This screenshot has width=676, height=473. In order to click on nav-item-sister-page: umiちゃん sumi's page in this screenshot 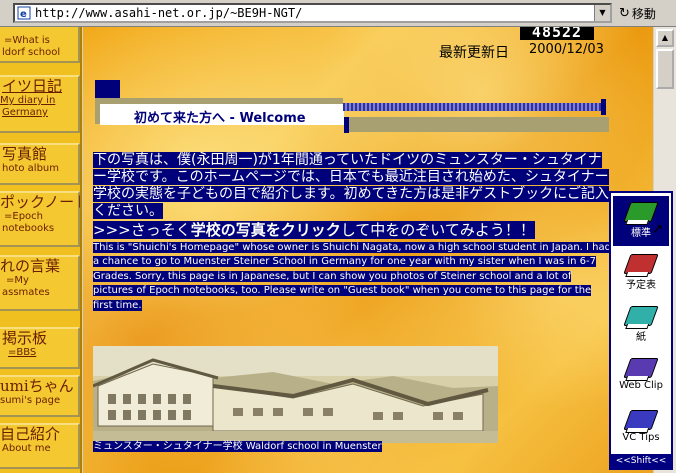, I will do `click(40, 396)`.